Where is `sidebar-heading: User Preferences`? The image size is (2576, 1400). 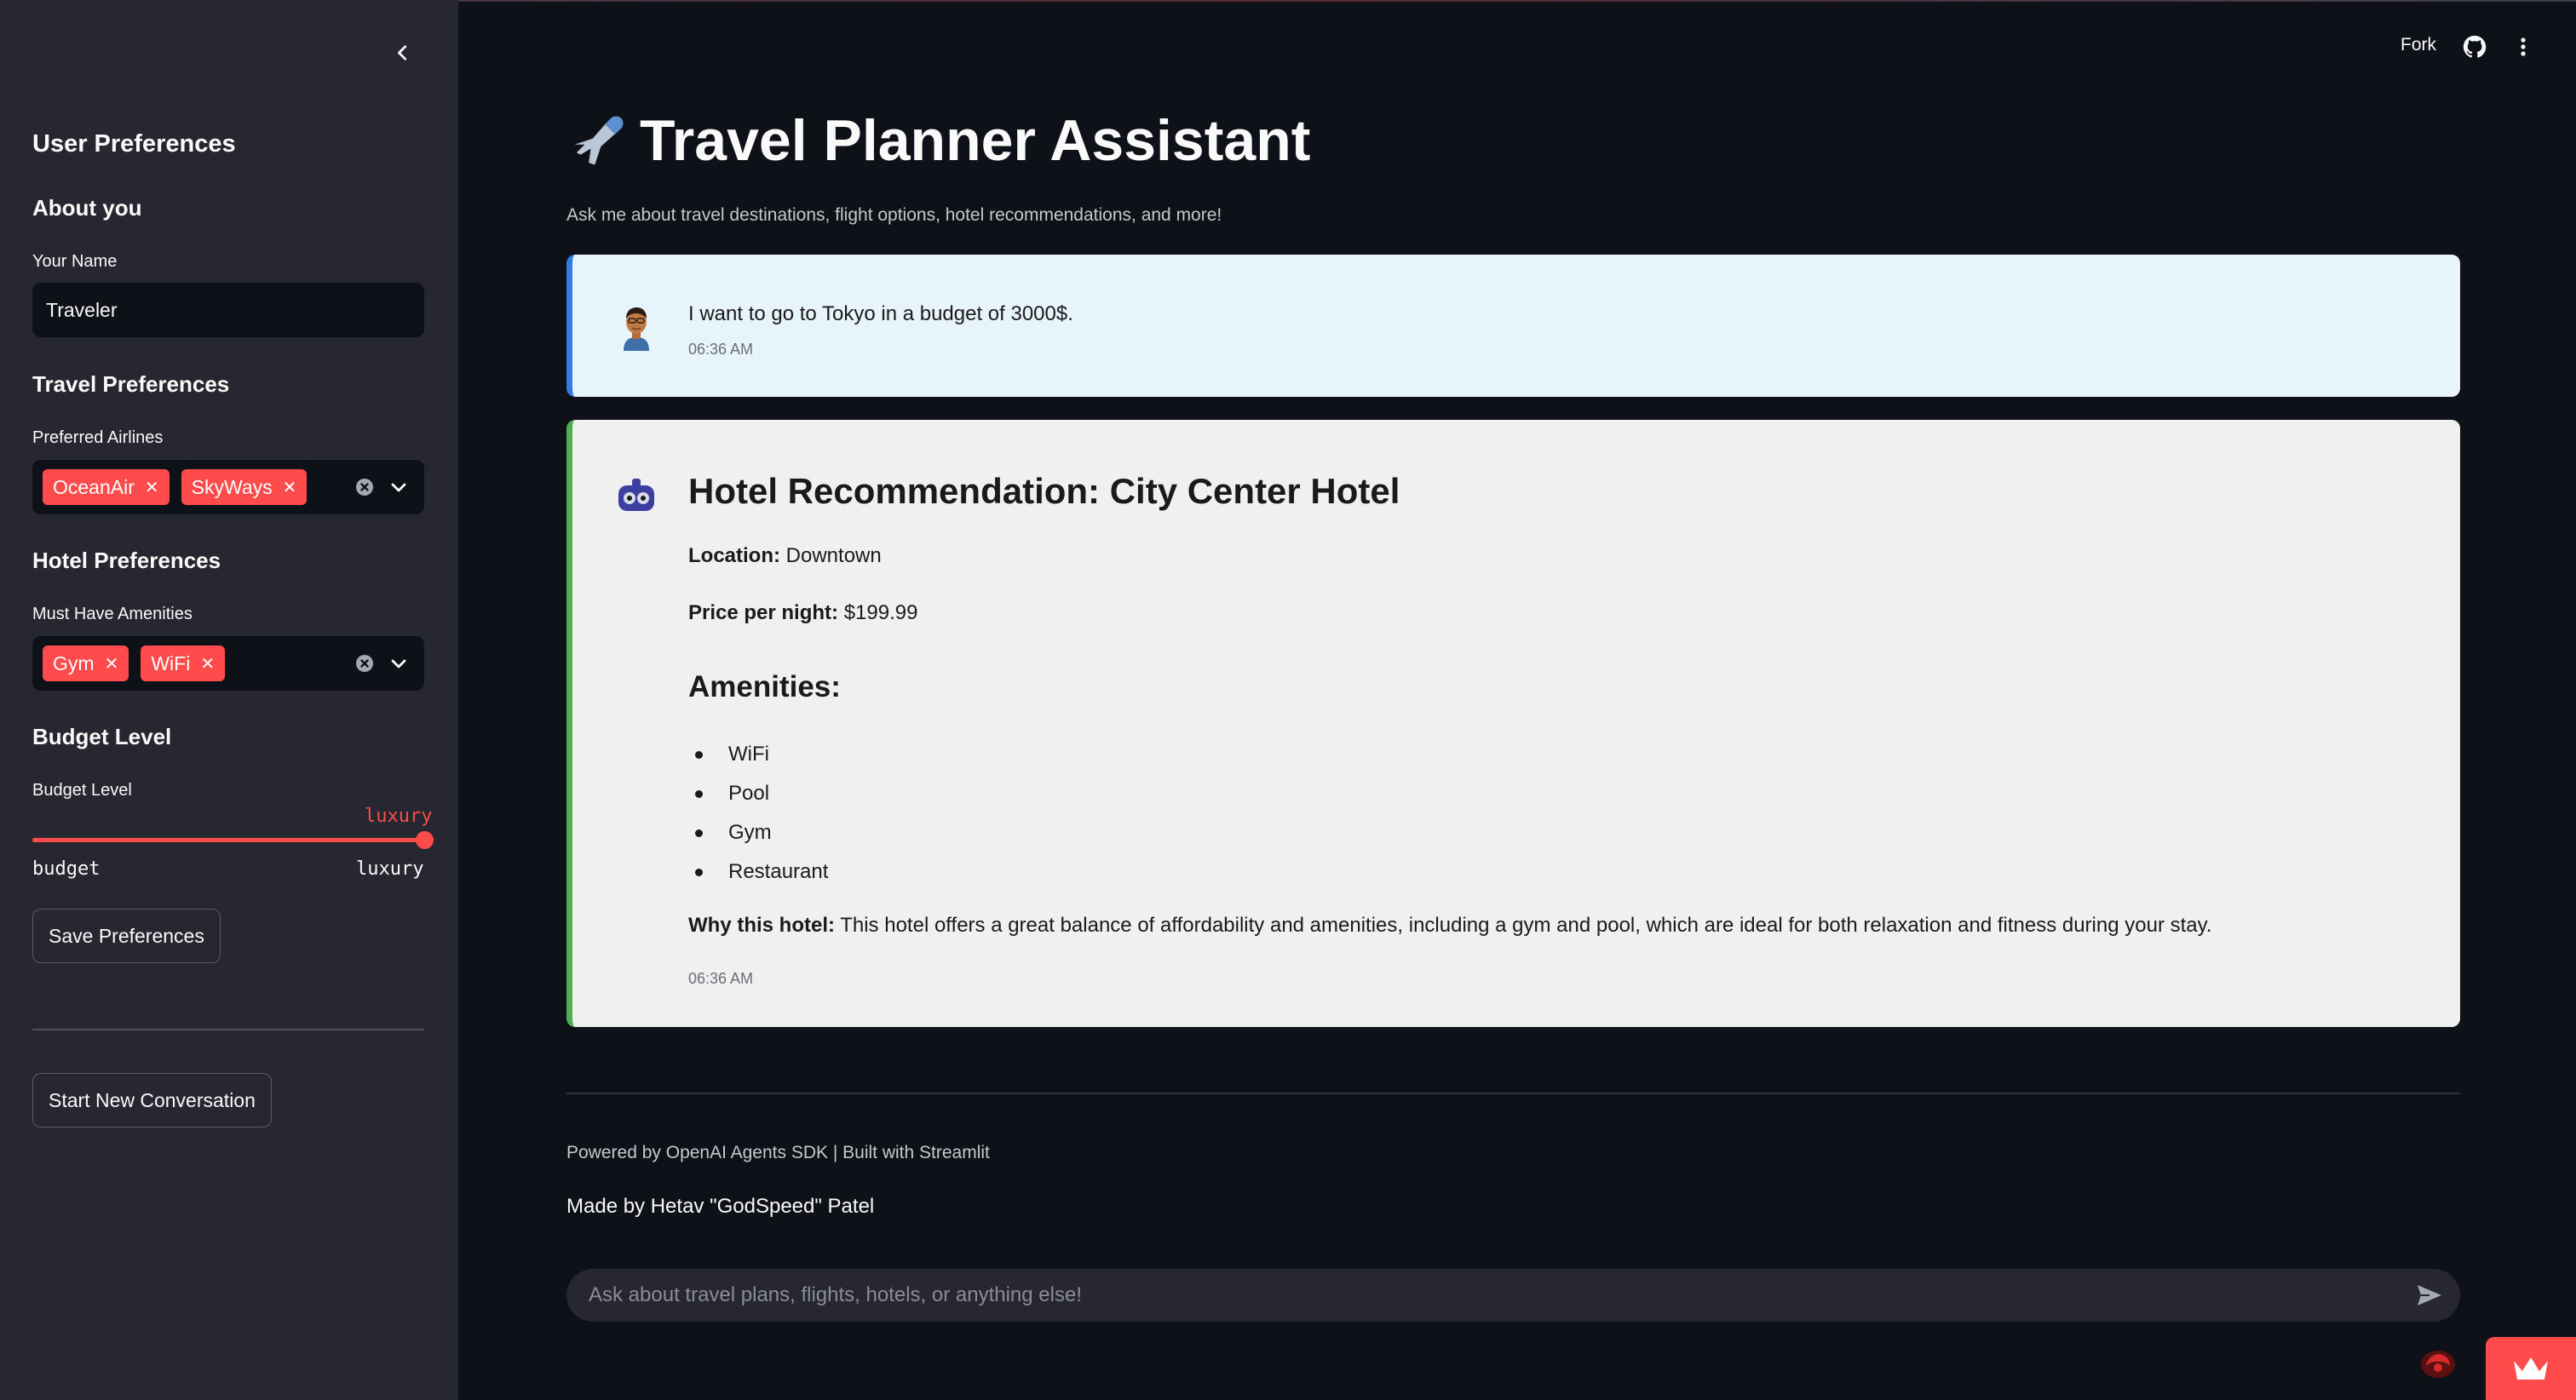 sidebar-heading: User Preferences is located at coordinates (134, 144).